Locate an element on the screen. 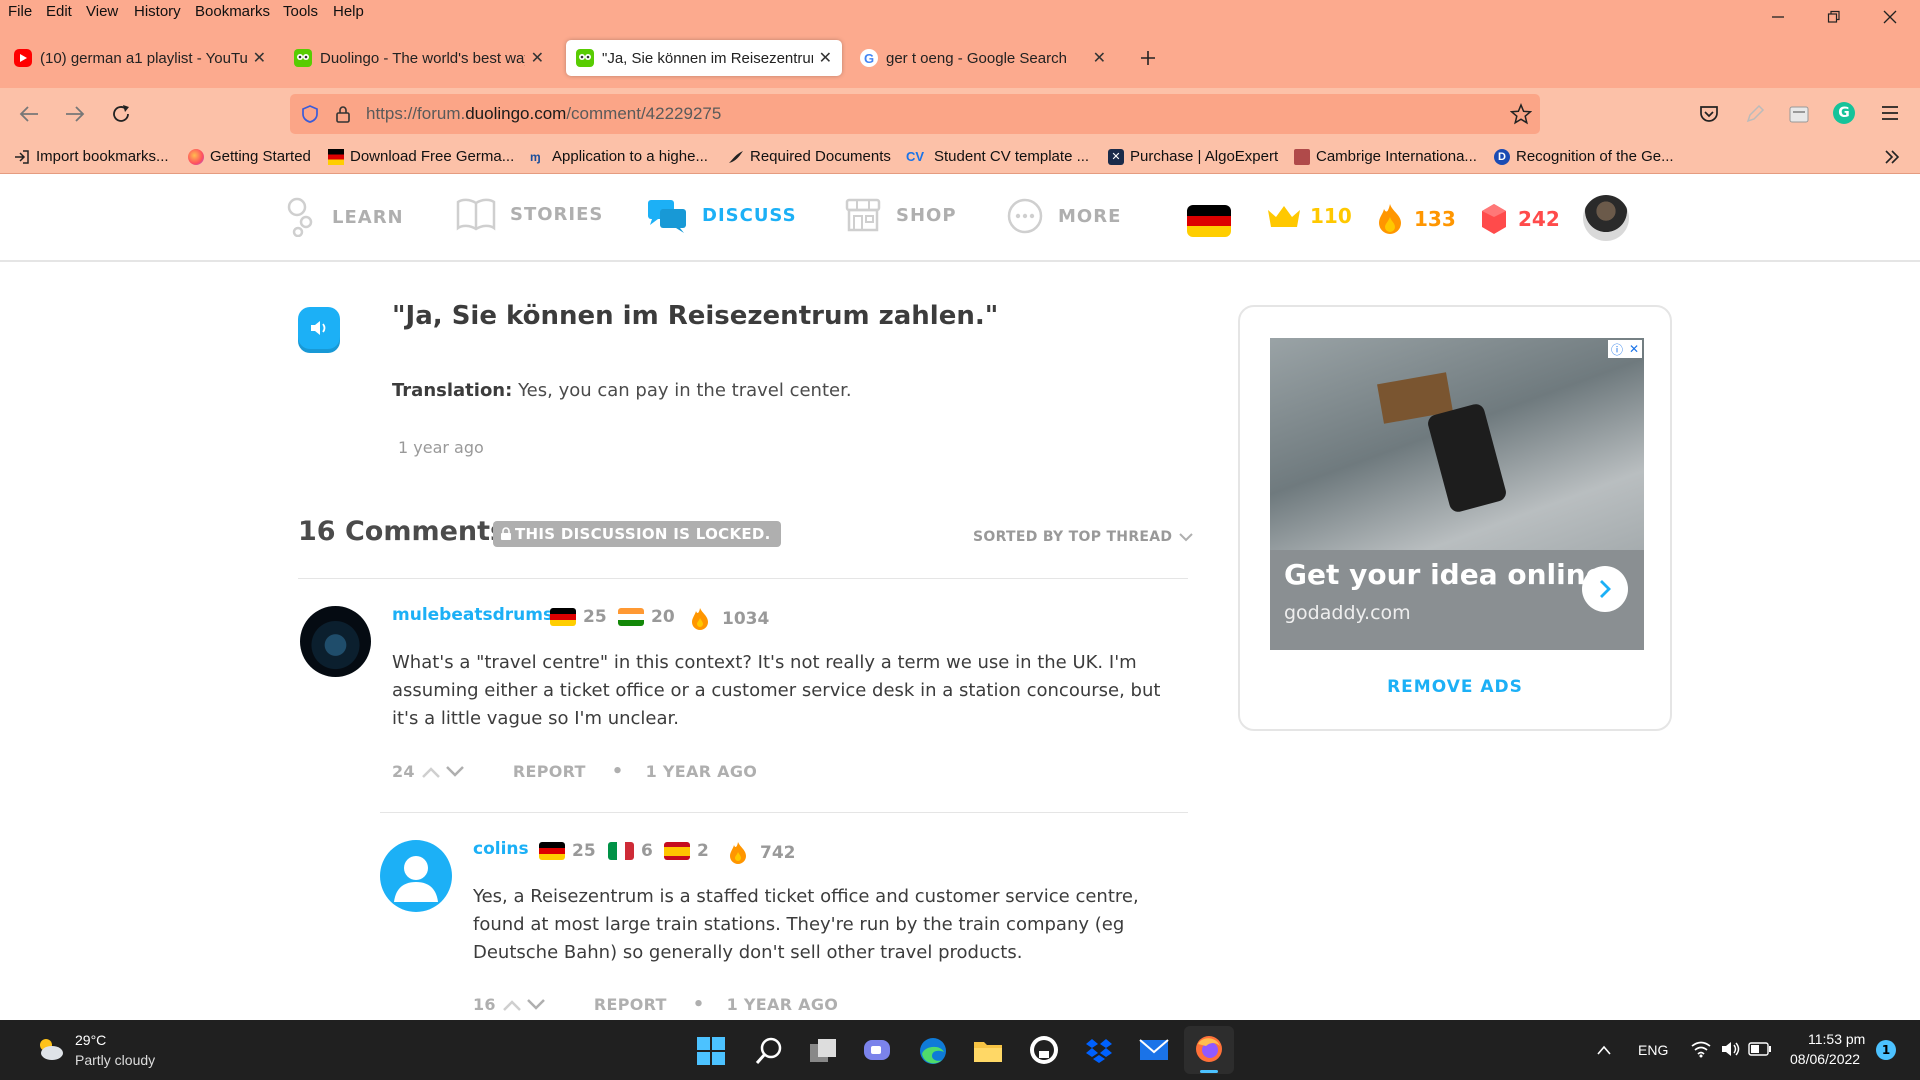 This screenshot has width=1920, height=1080. course-flag-german is located at coordinates (1209, 221).